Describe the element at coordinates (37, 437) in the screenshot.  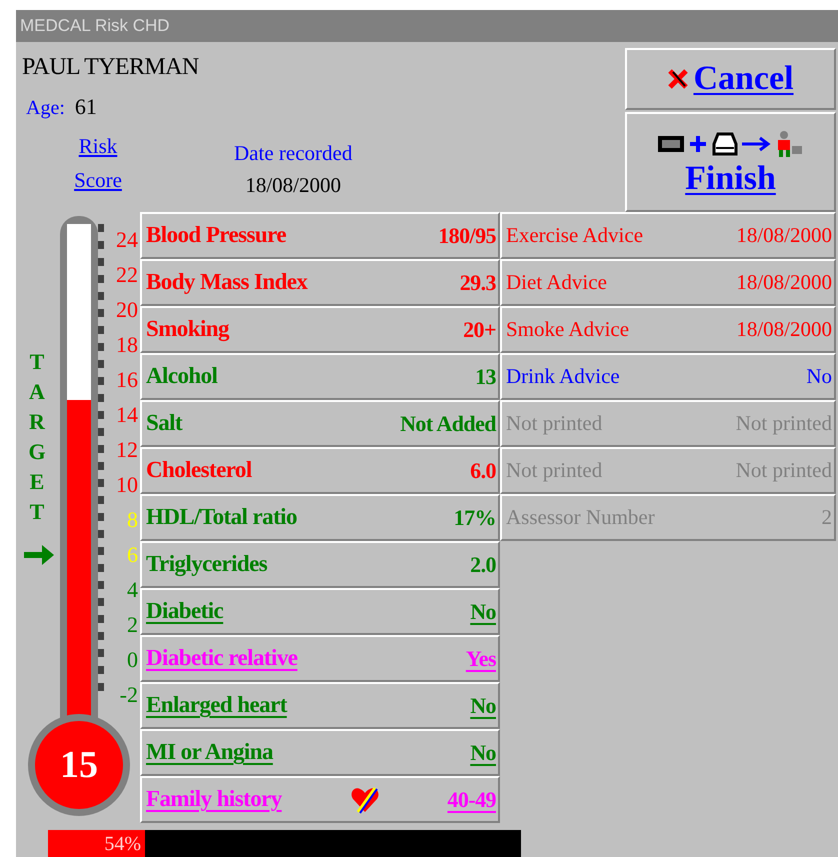
I see `target-label: TARGET` at that location.